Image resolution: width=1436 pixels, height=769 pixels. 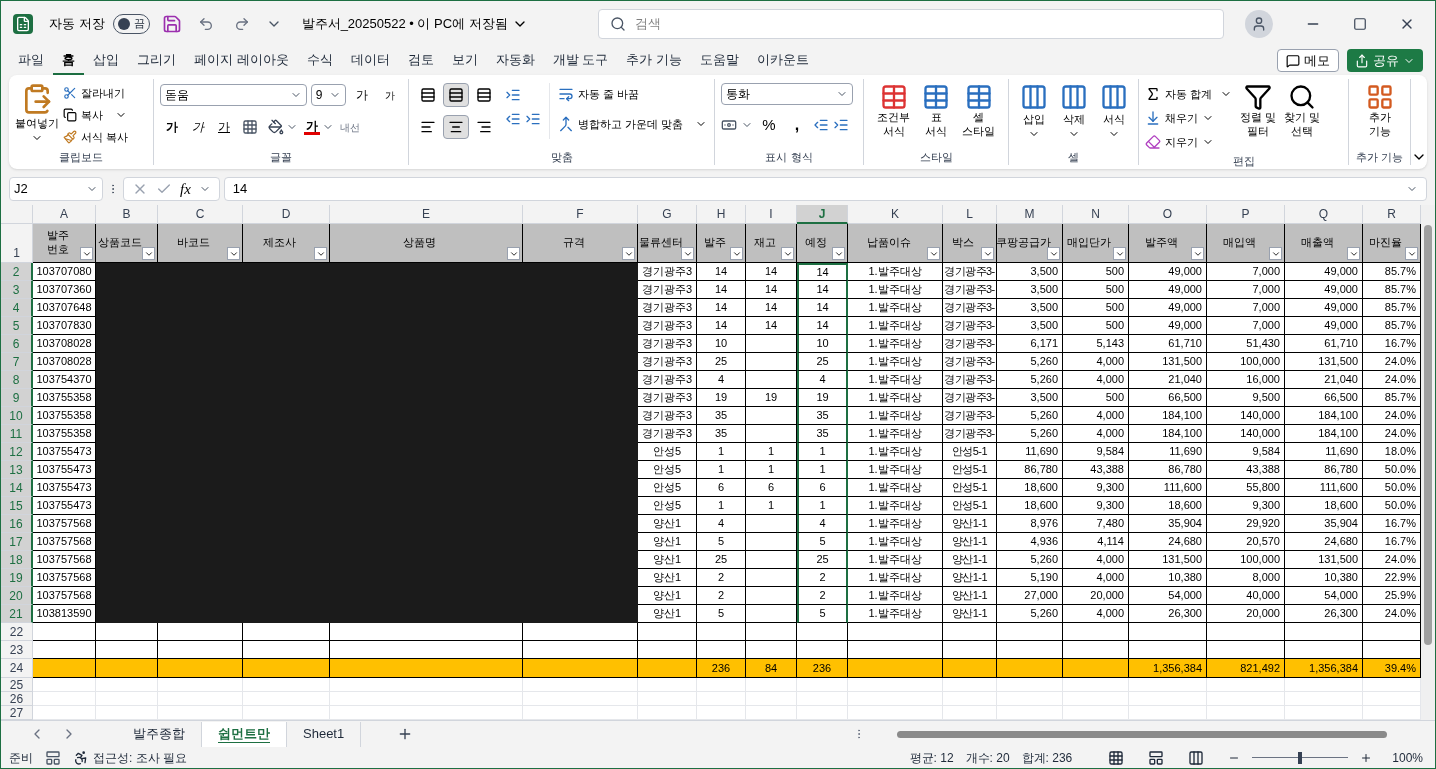 I want to click on font-color-button: 가, so click(x=312, y=127).